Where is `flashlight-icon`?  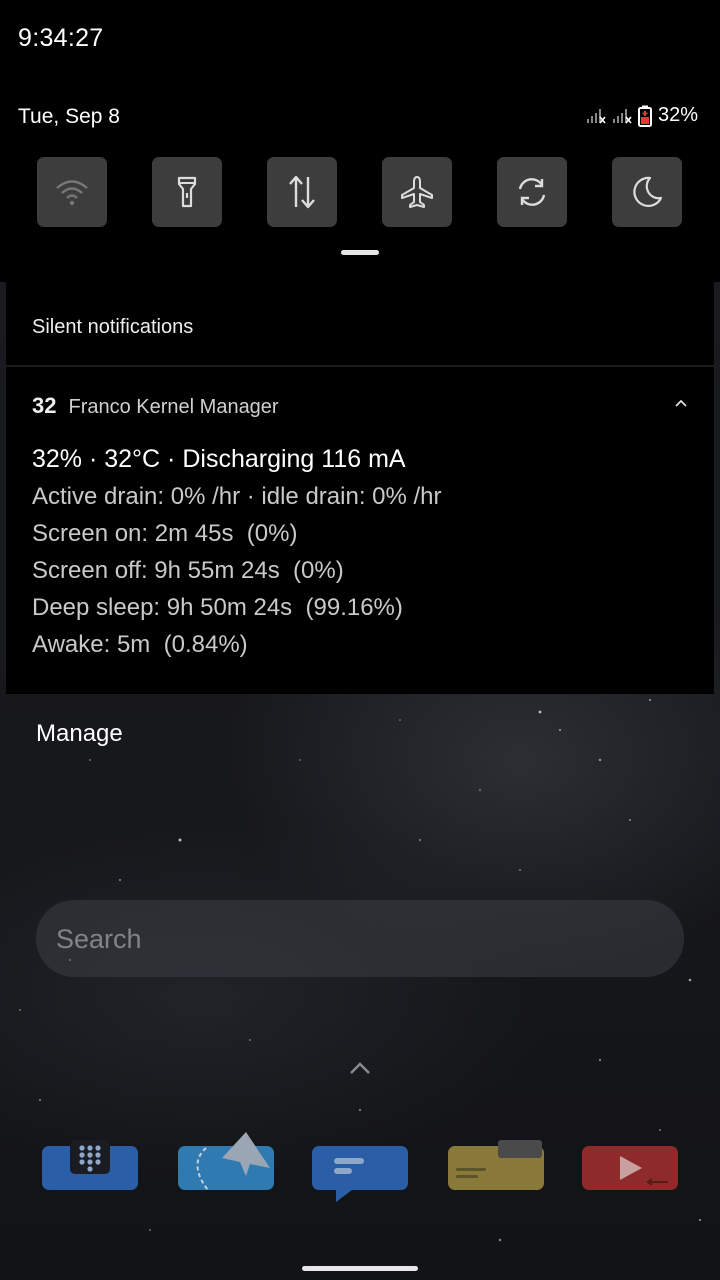 flashlight-icon is located at coordinates (187, 192).